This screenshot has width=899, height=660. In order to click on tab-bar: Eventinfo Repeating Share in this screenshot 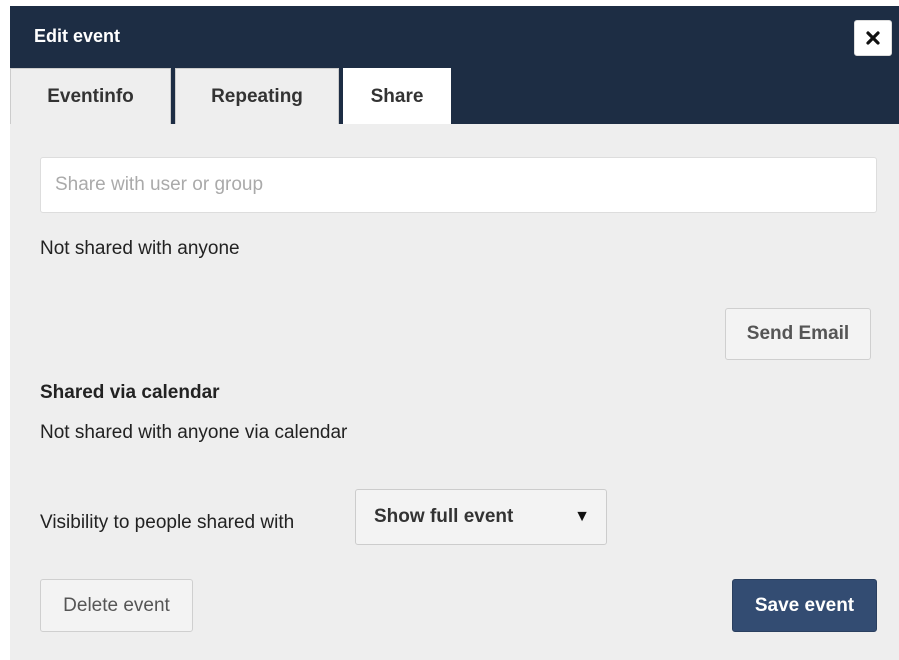, I will do `click(232, 96)`.